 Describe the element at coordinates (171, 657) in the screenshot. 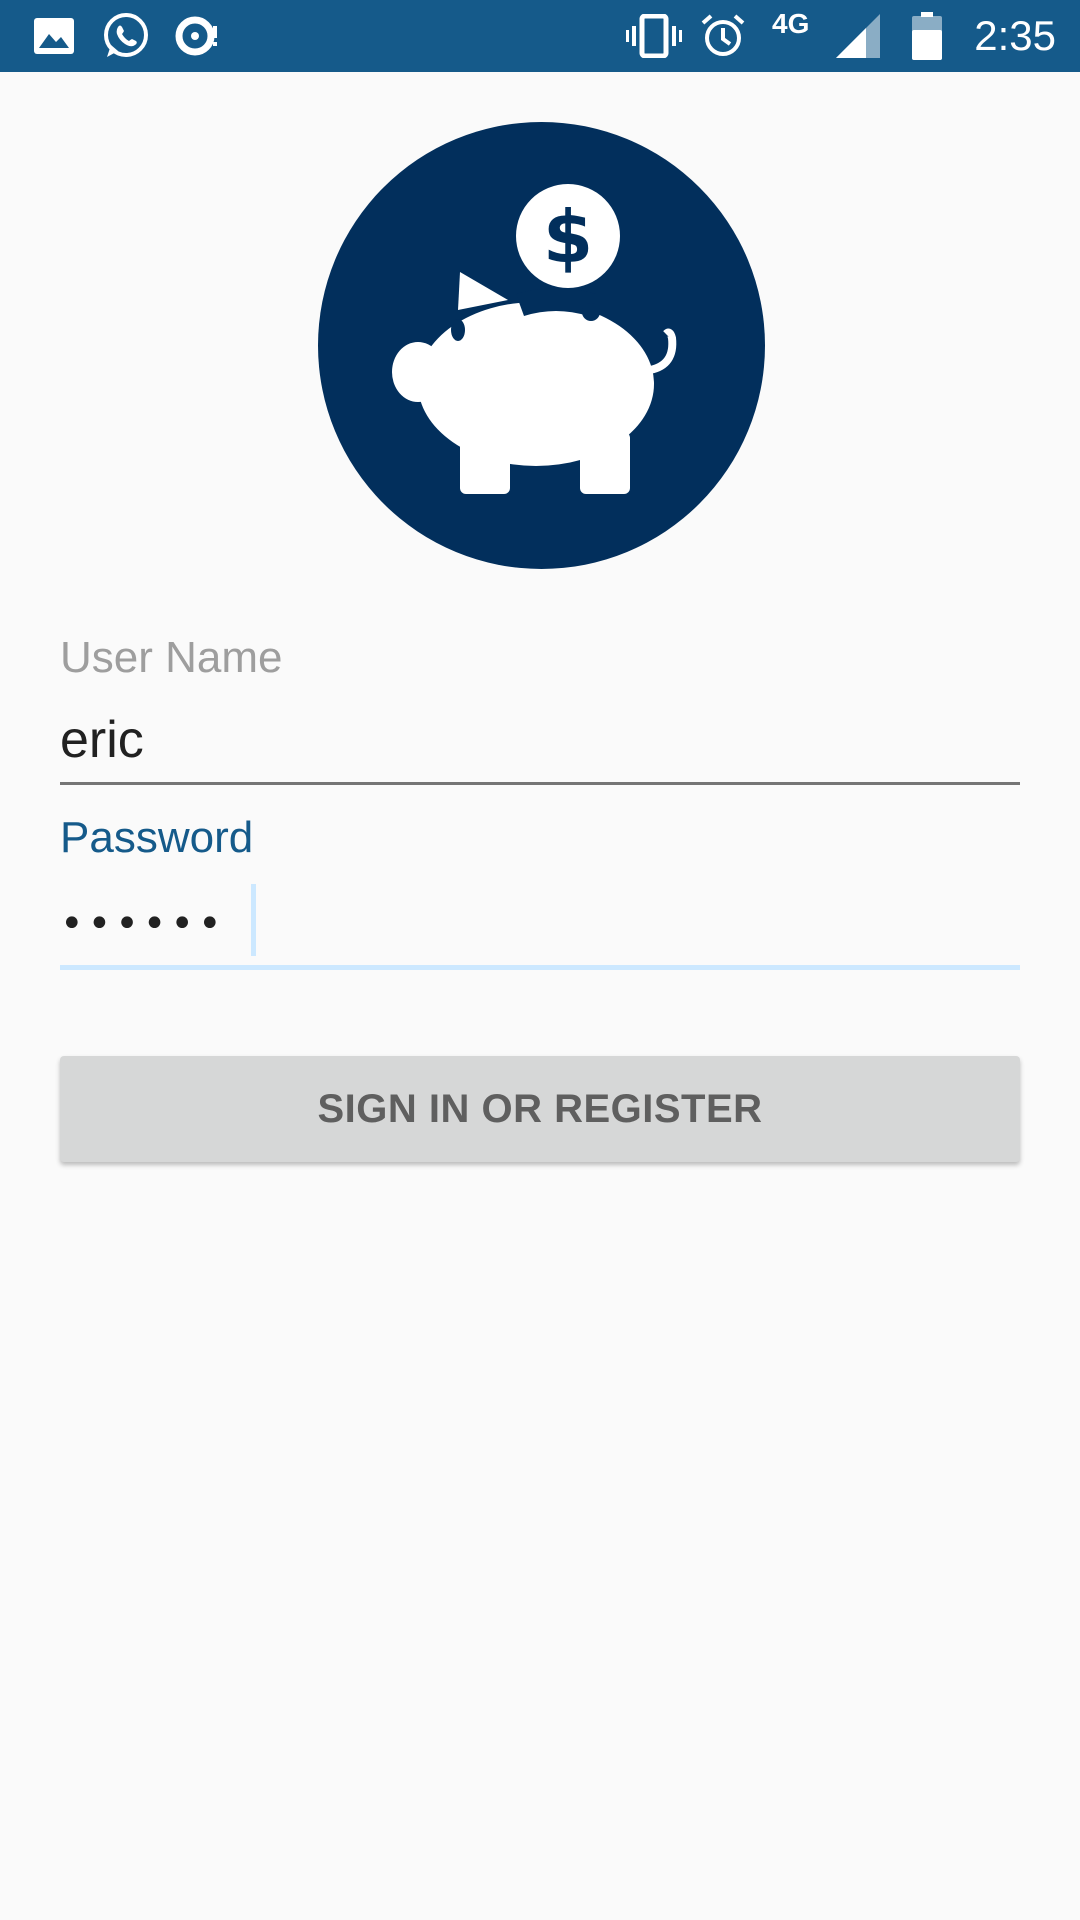

I see `username-label: User Name` at that location.